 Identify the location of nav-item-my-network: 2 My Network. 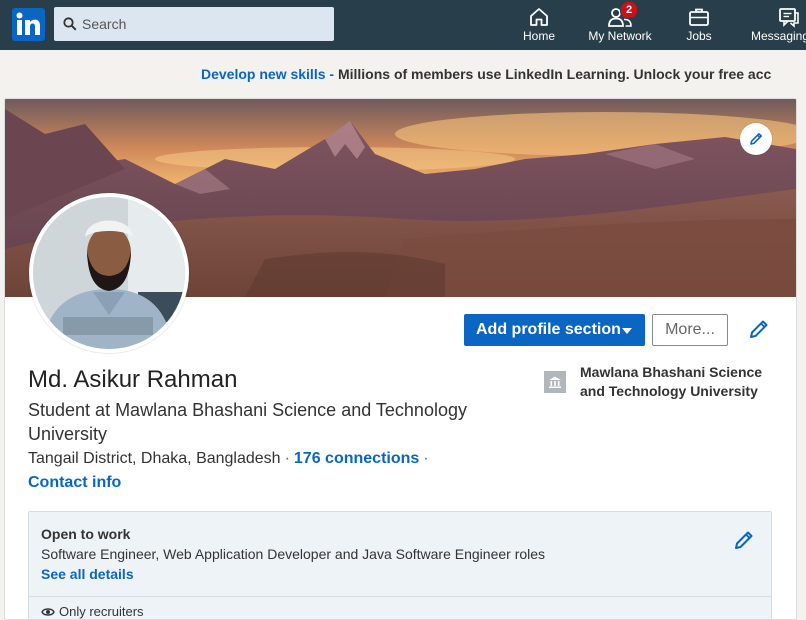
(620, 25).